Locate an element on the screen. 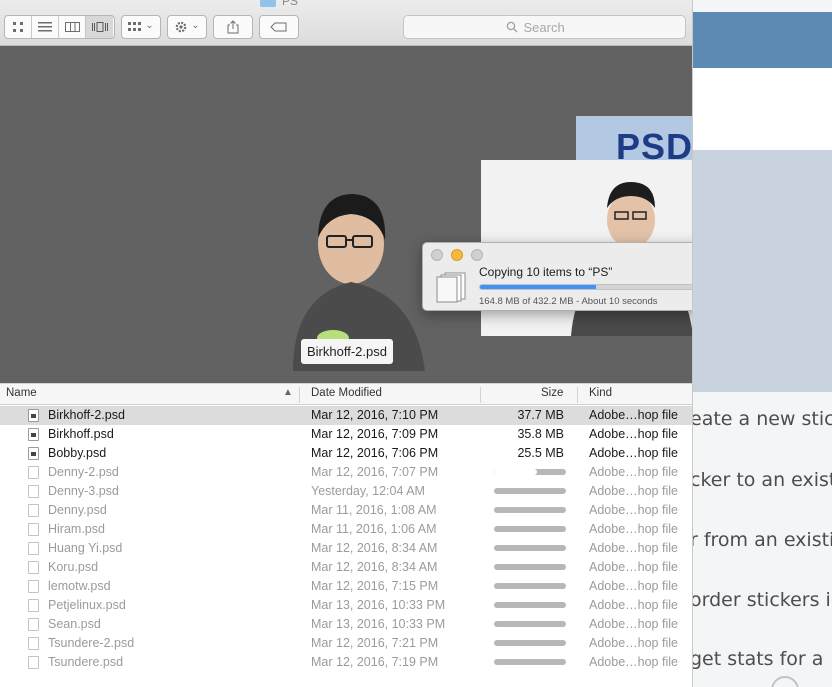 This screenshot has width=832, height=687. file-name: Hiram.psd is located at coordinates (76, 529).